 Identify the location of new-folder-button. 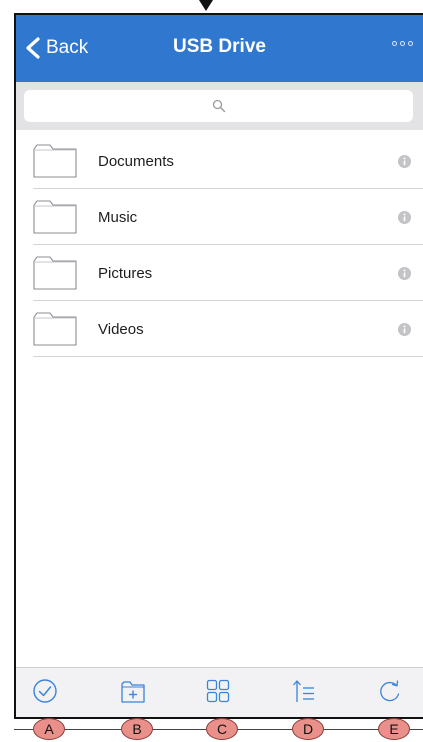
(133, 691).